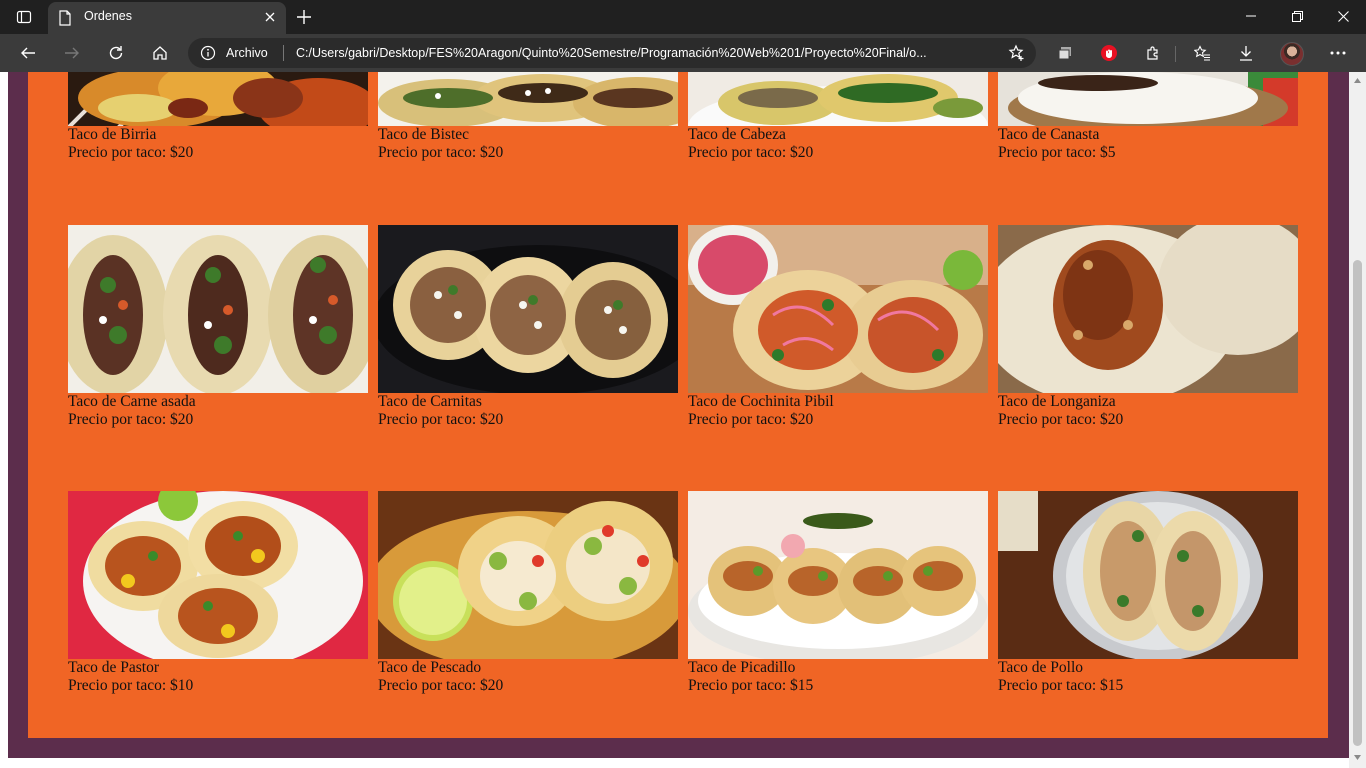 The width and height of the screenshot is (1366, 768). What do you see at coordinates (1292, 54) in the screenshot?
I see `profile-avatar` at bounding box center [1292, 54].